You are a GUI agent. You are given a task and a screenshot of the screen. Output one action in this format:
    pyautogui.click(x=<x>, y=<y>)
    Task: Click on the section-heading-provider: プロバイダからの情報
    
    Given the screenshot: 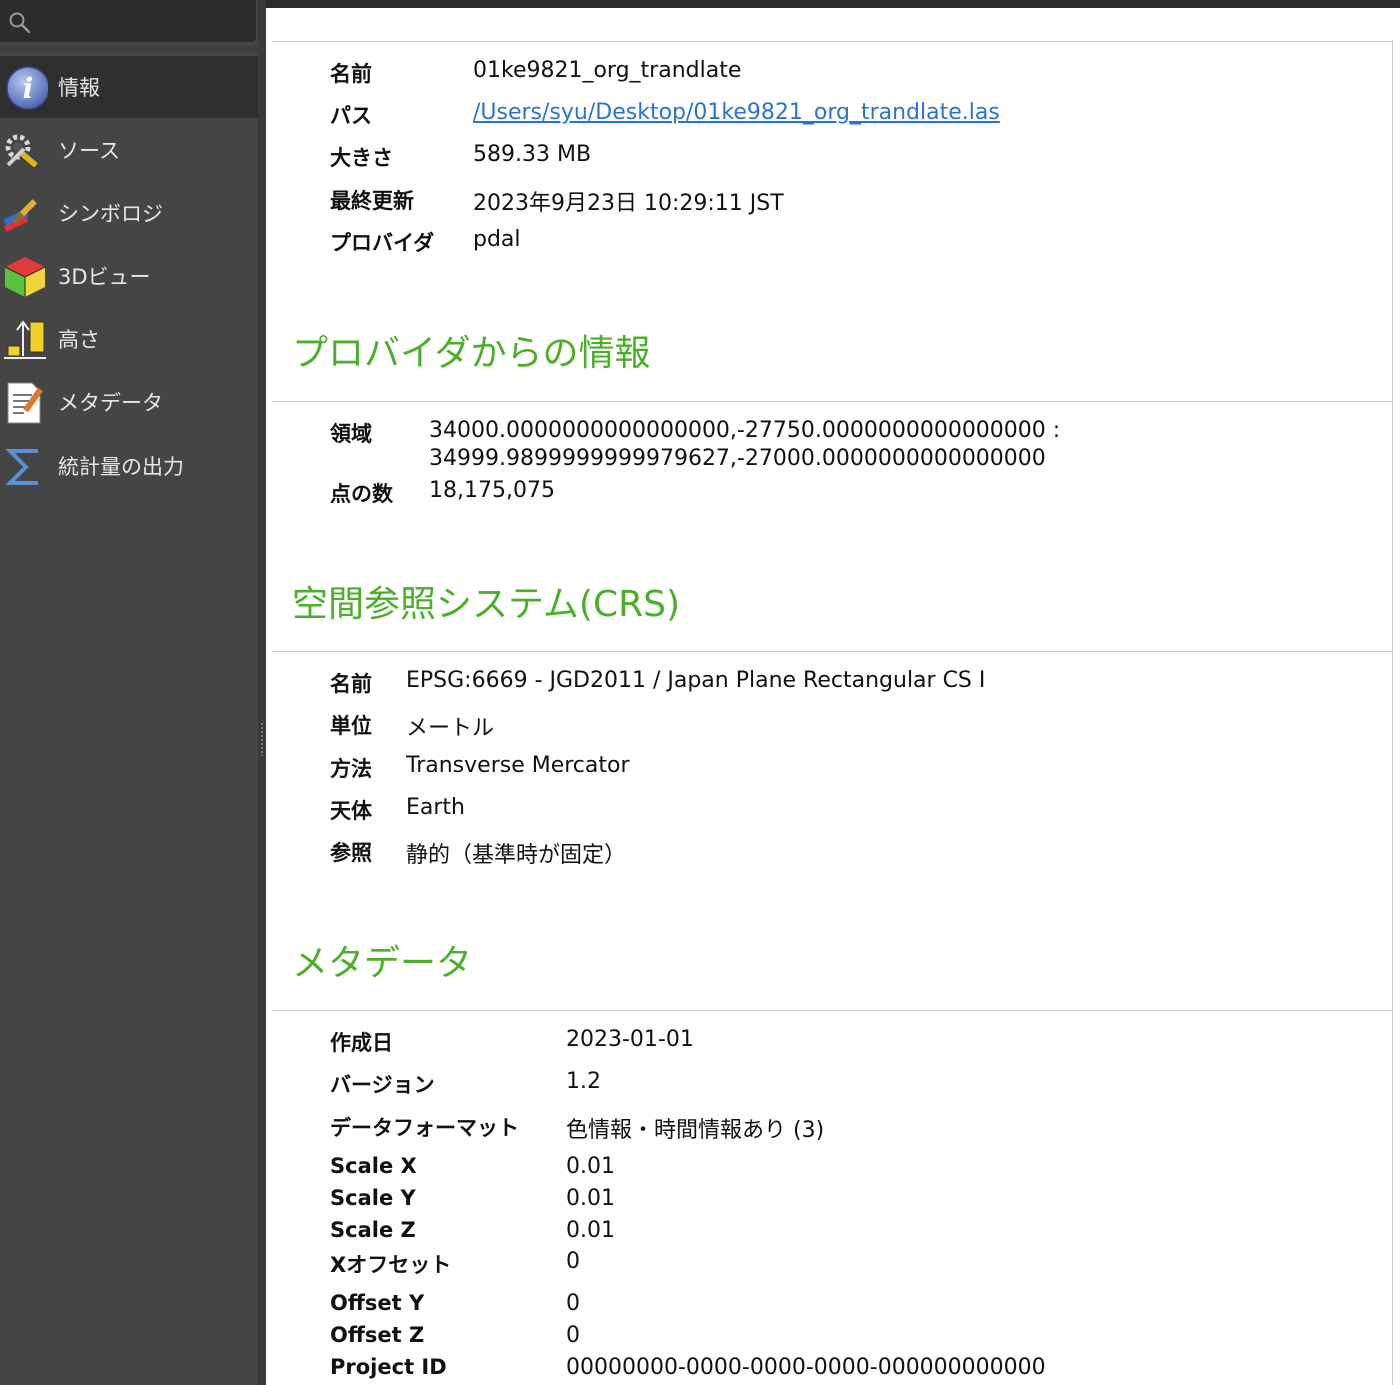 What is the action you would take?
    pyautogui.click(x=471, y=353)
    